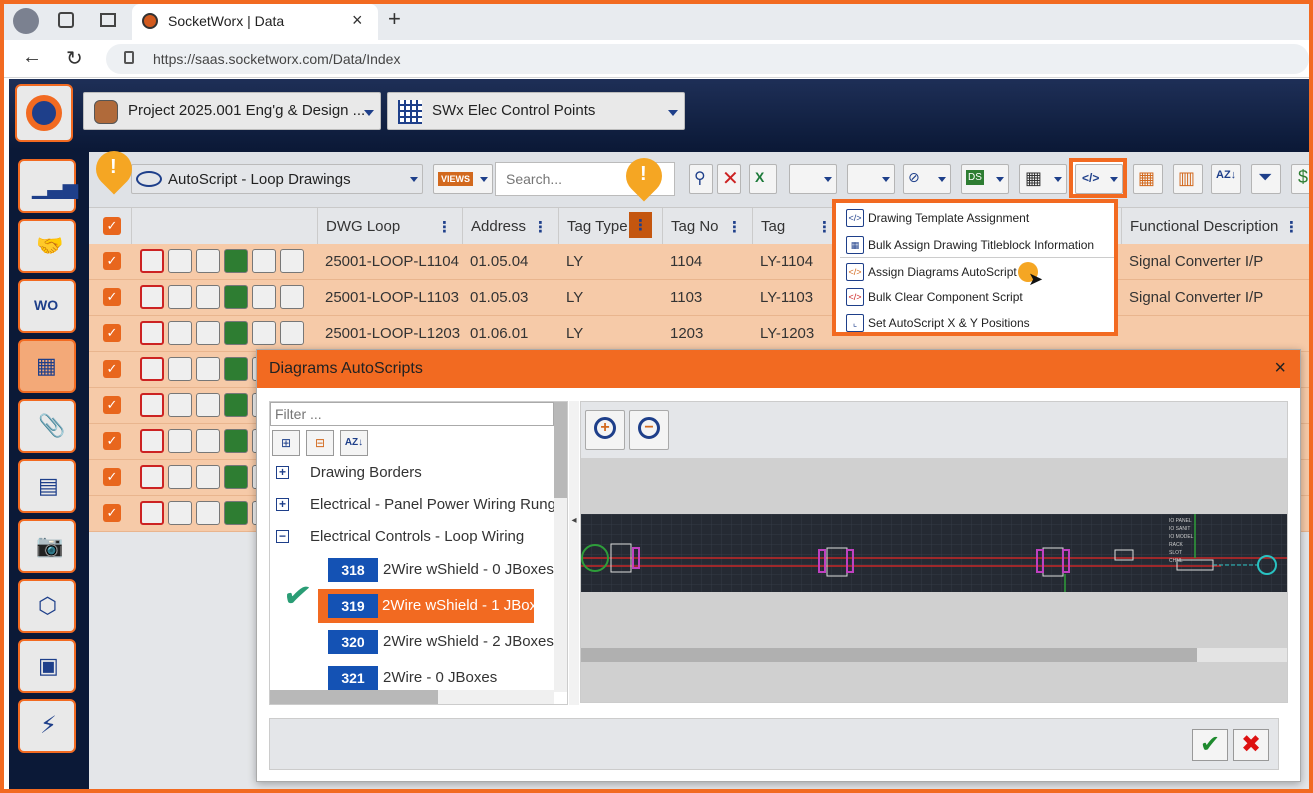 This screenshot has width=1313, height=793. Describe the element at coordinates (977, 274) in the screenshot. I see `menu-assign-diagrams-autoscript: </> Assign Diagrams AutoScript ➤` at that location.